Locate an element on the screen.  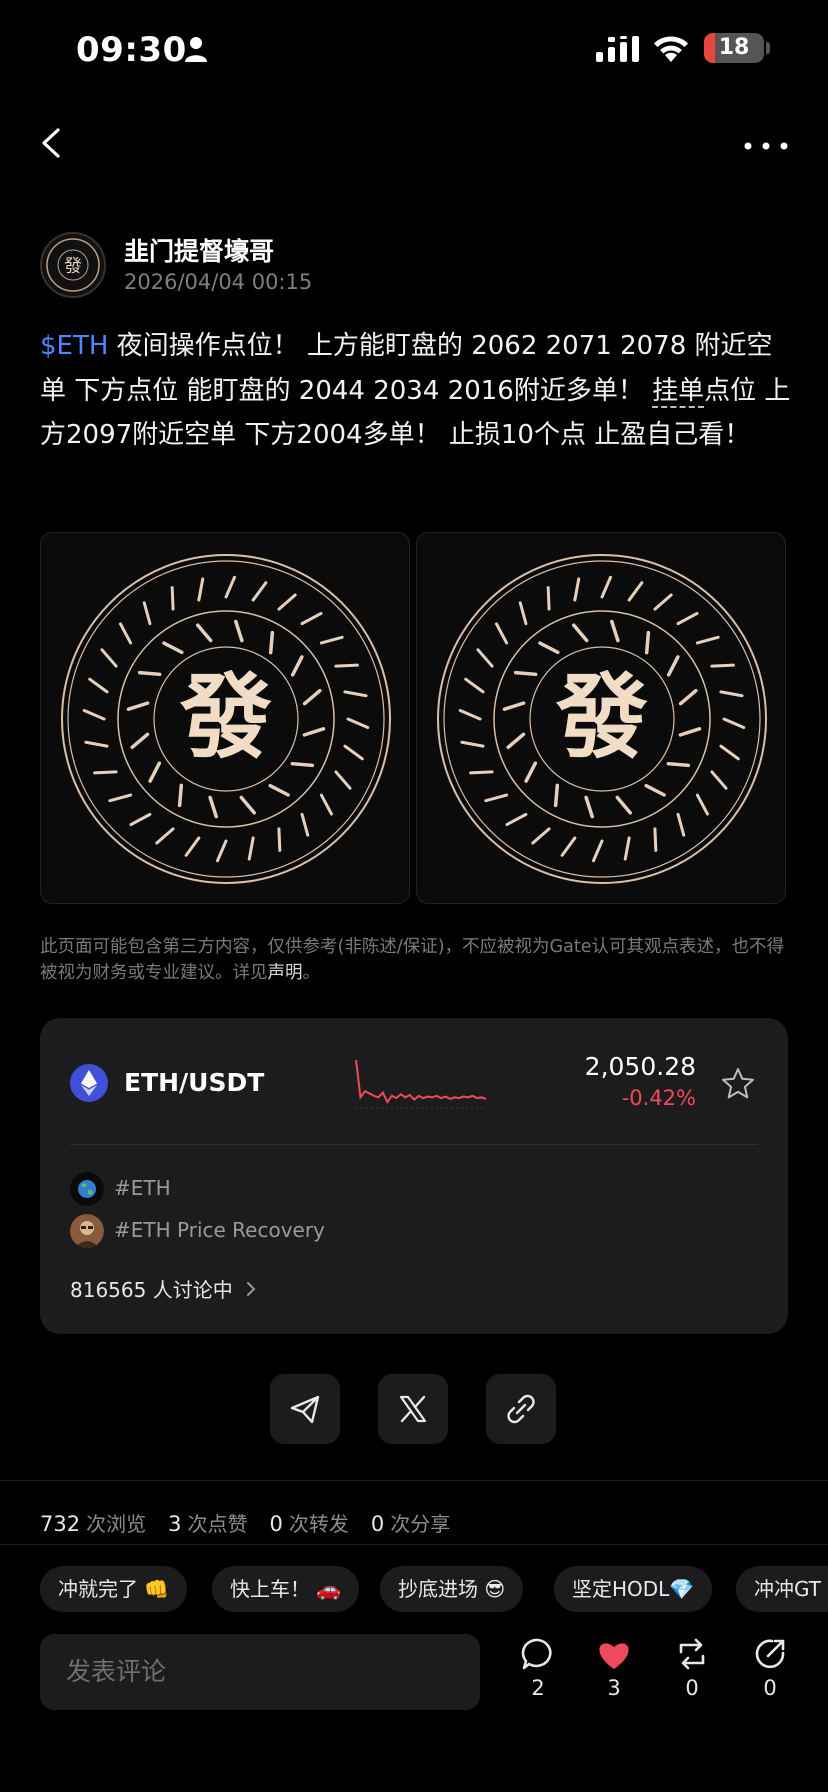
quick-reply-chip: 冲就完了 👊 is located at coordinates (114, 1589).